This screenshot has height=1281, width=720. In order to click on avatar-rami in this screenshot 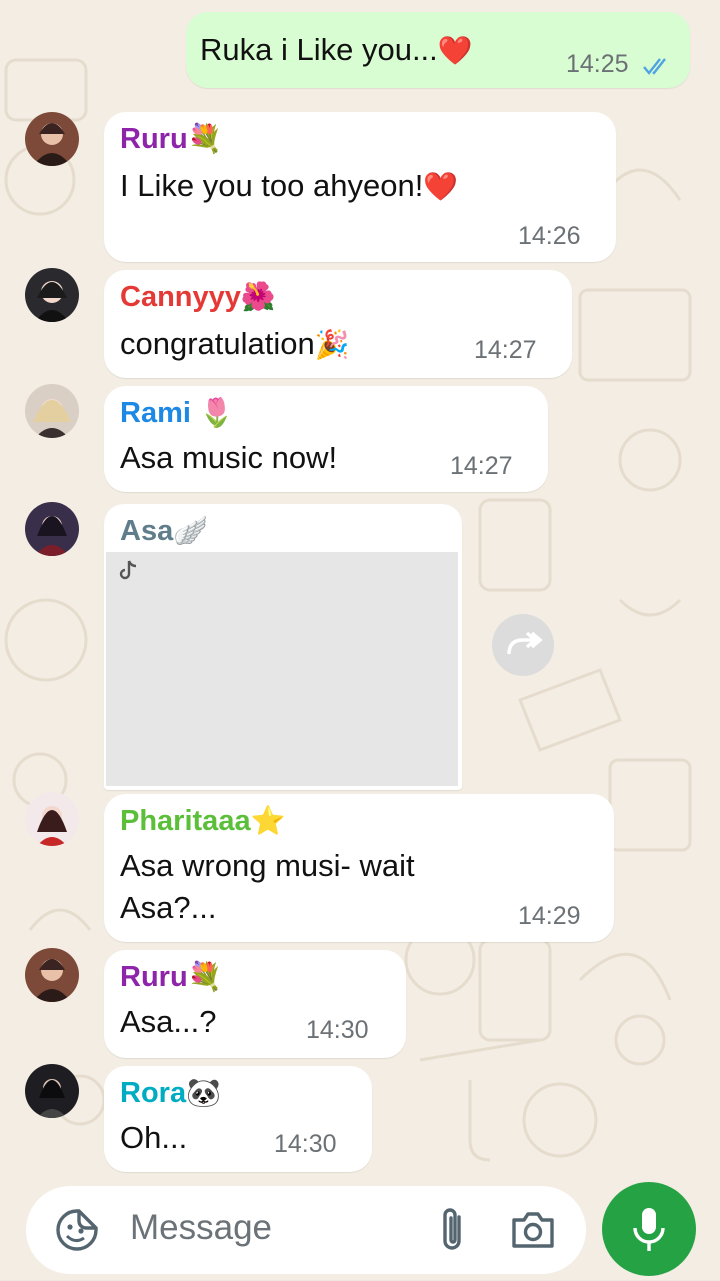, I will do `click(52, 411)`.